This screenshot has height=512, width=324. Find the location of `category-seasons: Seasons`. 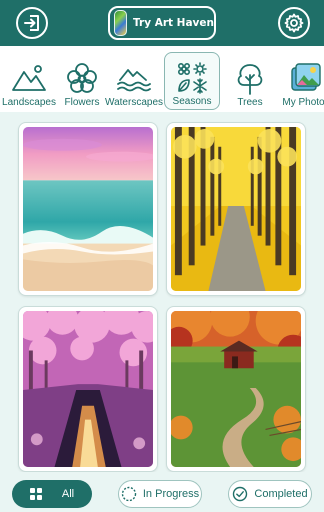

category-seasons: Seasons is located at coordinates (192, 81).